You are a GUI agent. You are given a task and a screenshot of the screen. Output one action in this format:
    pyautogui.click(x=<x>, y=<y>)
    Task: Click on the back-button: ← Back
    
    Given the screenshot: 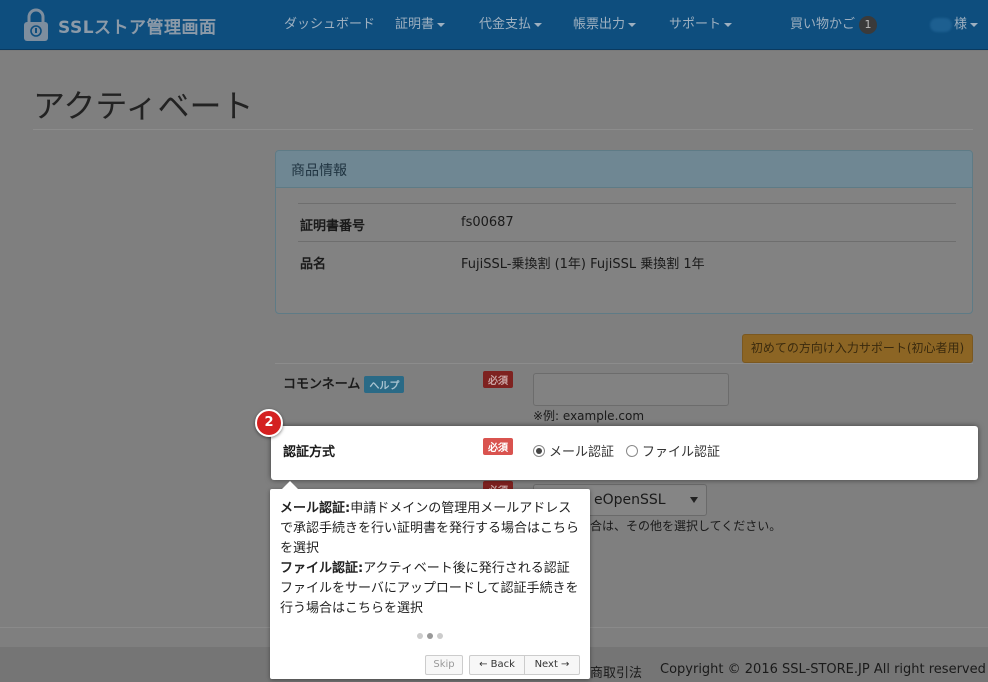 What is the action you would take?
    pyautogui.click(x=497, y=665)
    